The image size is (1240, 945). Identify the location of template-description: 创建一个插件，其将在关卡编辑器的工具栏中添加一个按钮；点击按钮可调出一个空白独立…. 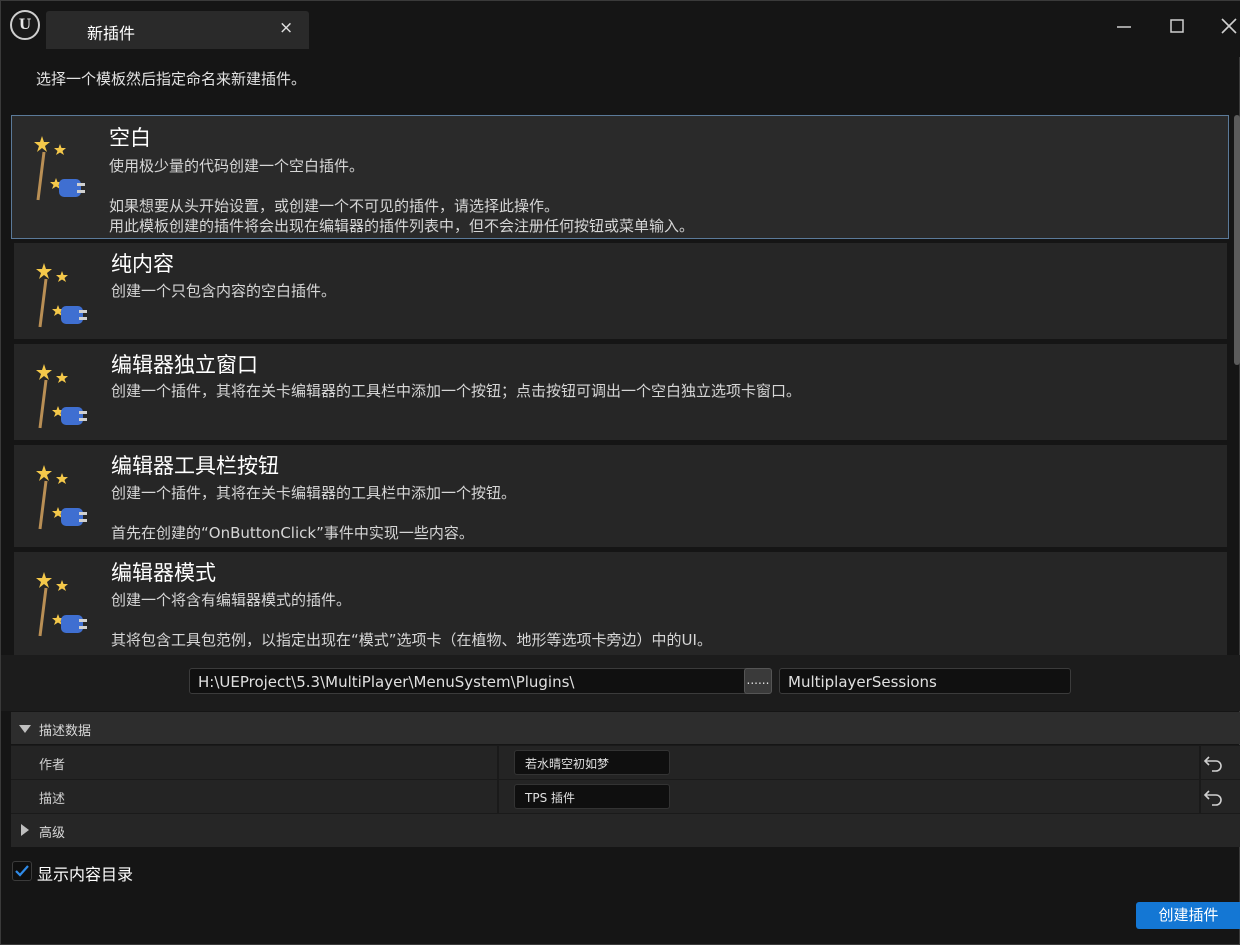
(456, 391).